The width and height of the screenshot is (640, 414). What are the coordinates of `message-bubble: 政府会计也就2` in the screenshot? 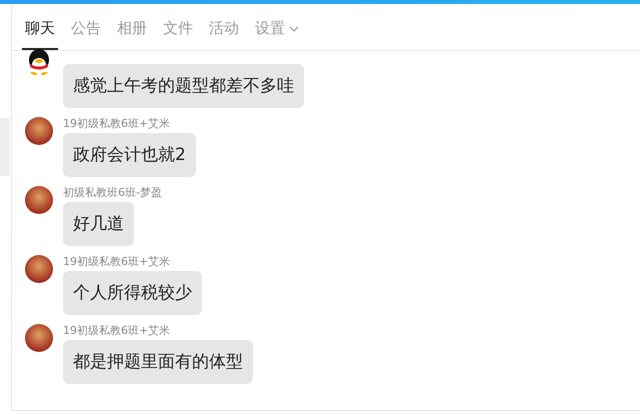 It's located at (129, 155).